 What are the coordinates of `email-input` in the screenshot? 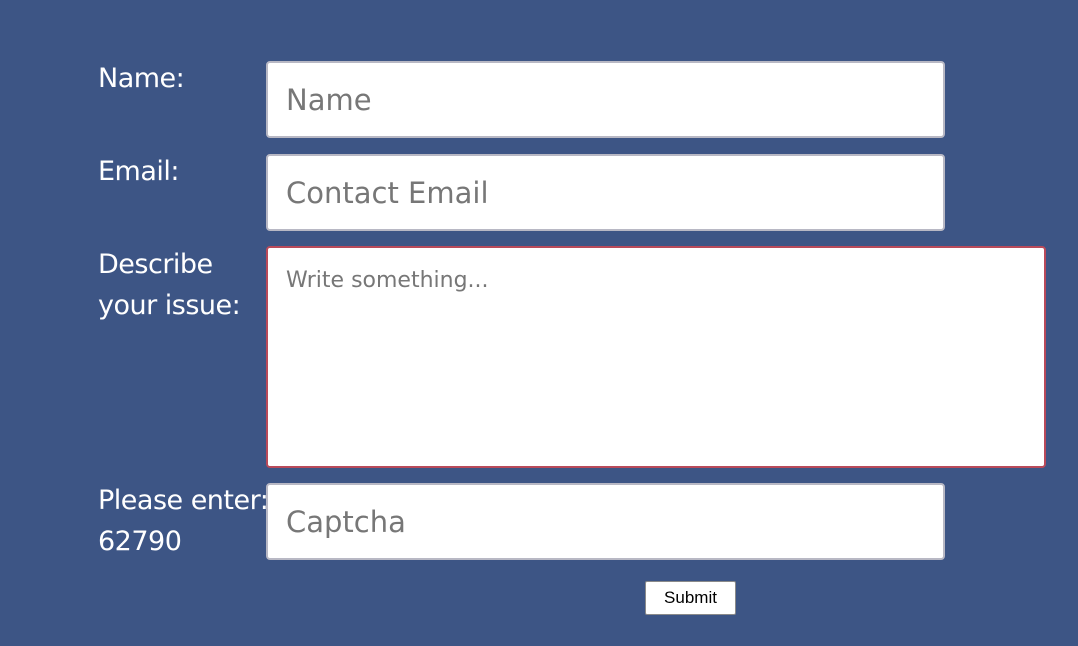 It's located at (605, 192).